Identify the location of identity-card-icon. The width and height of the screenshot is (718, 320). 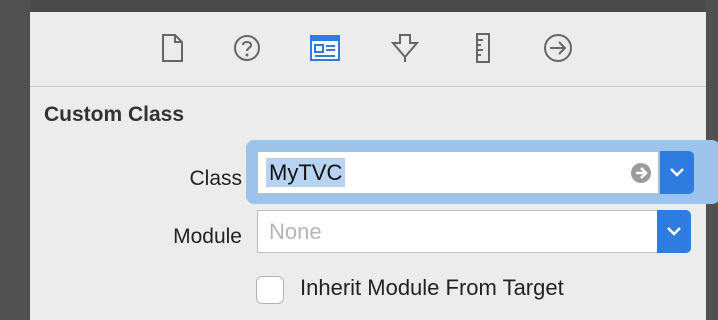
(325, 48).